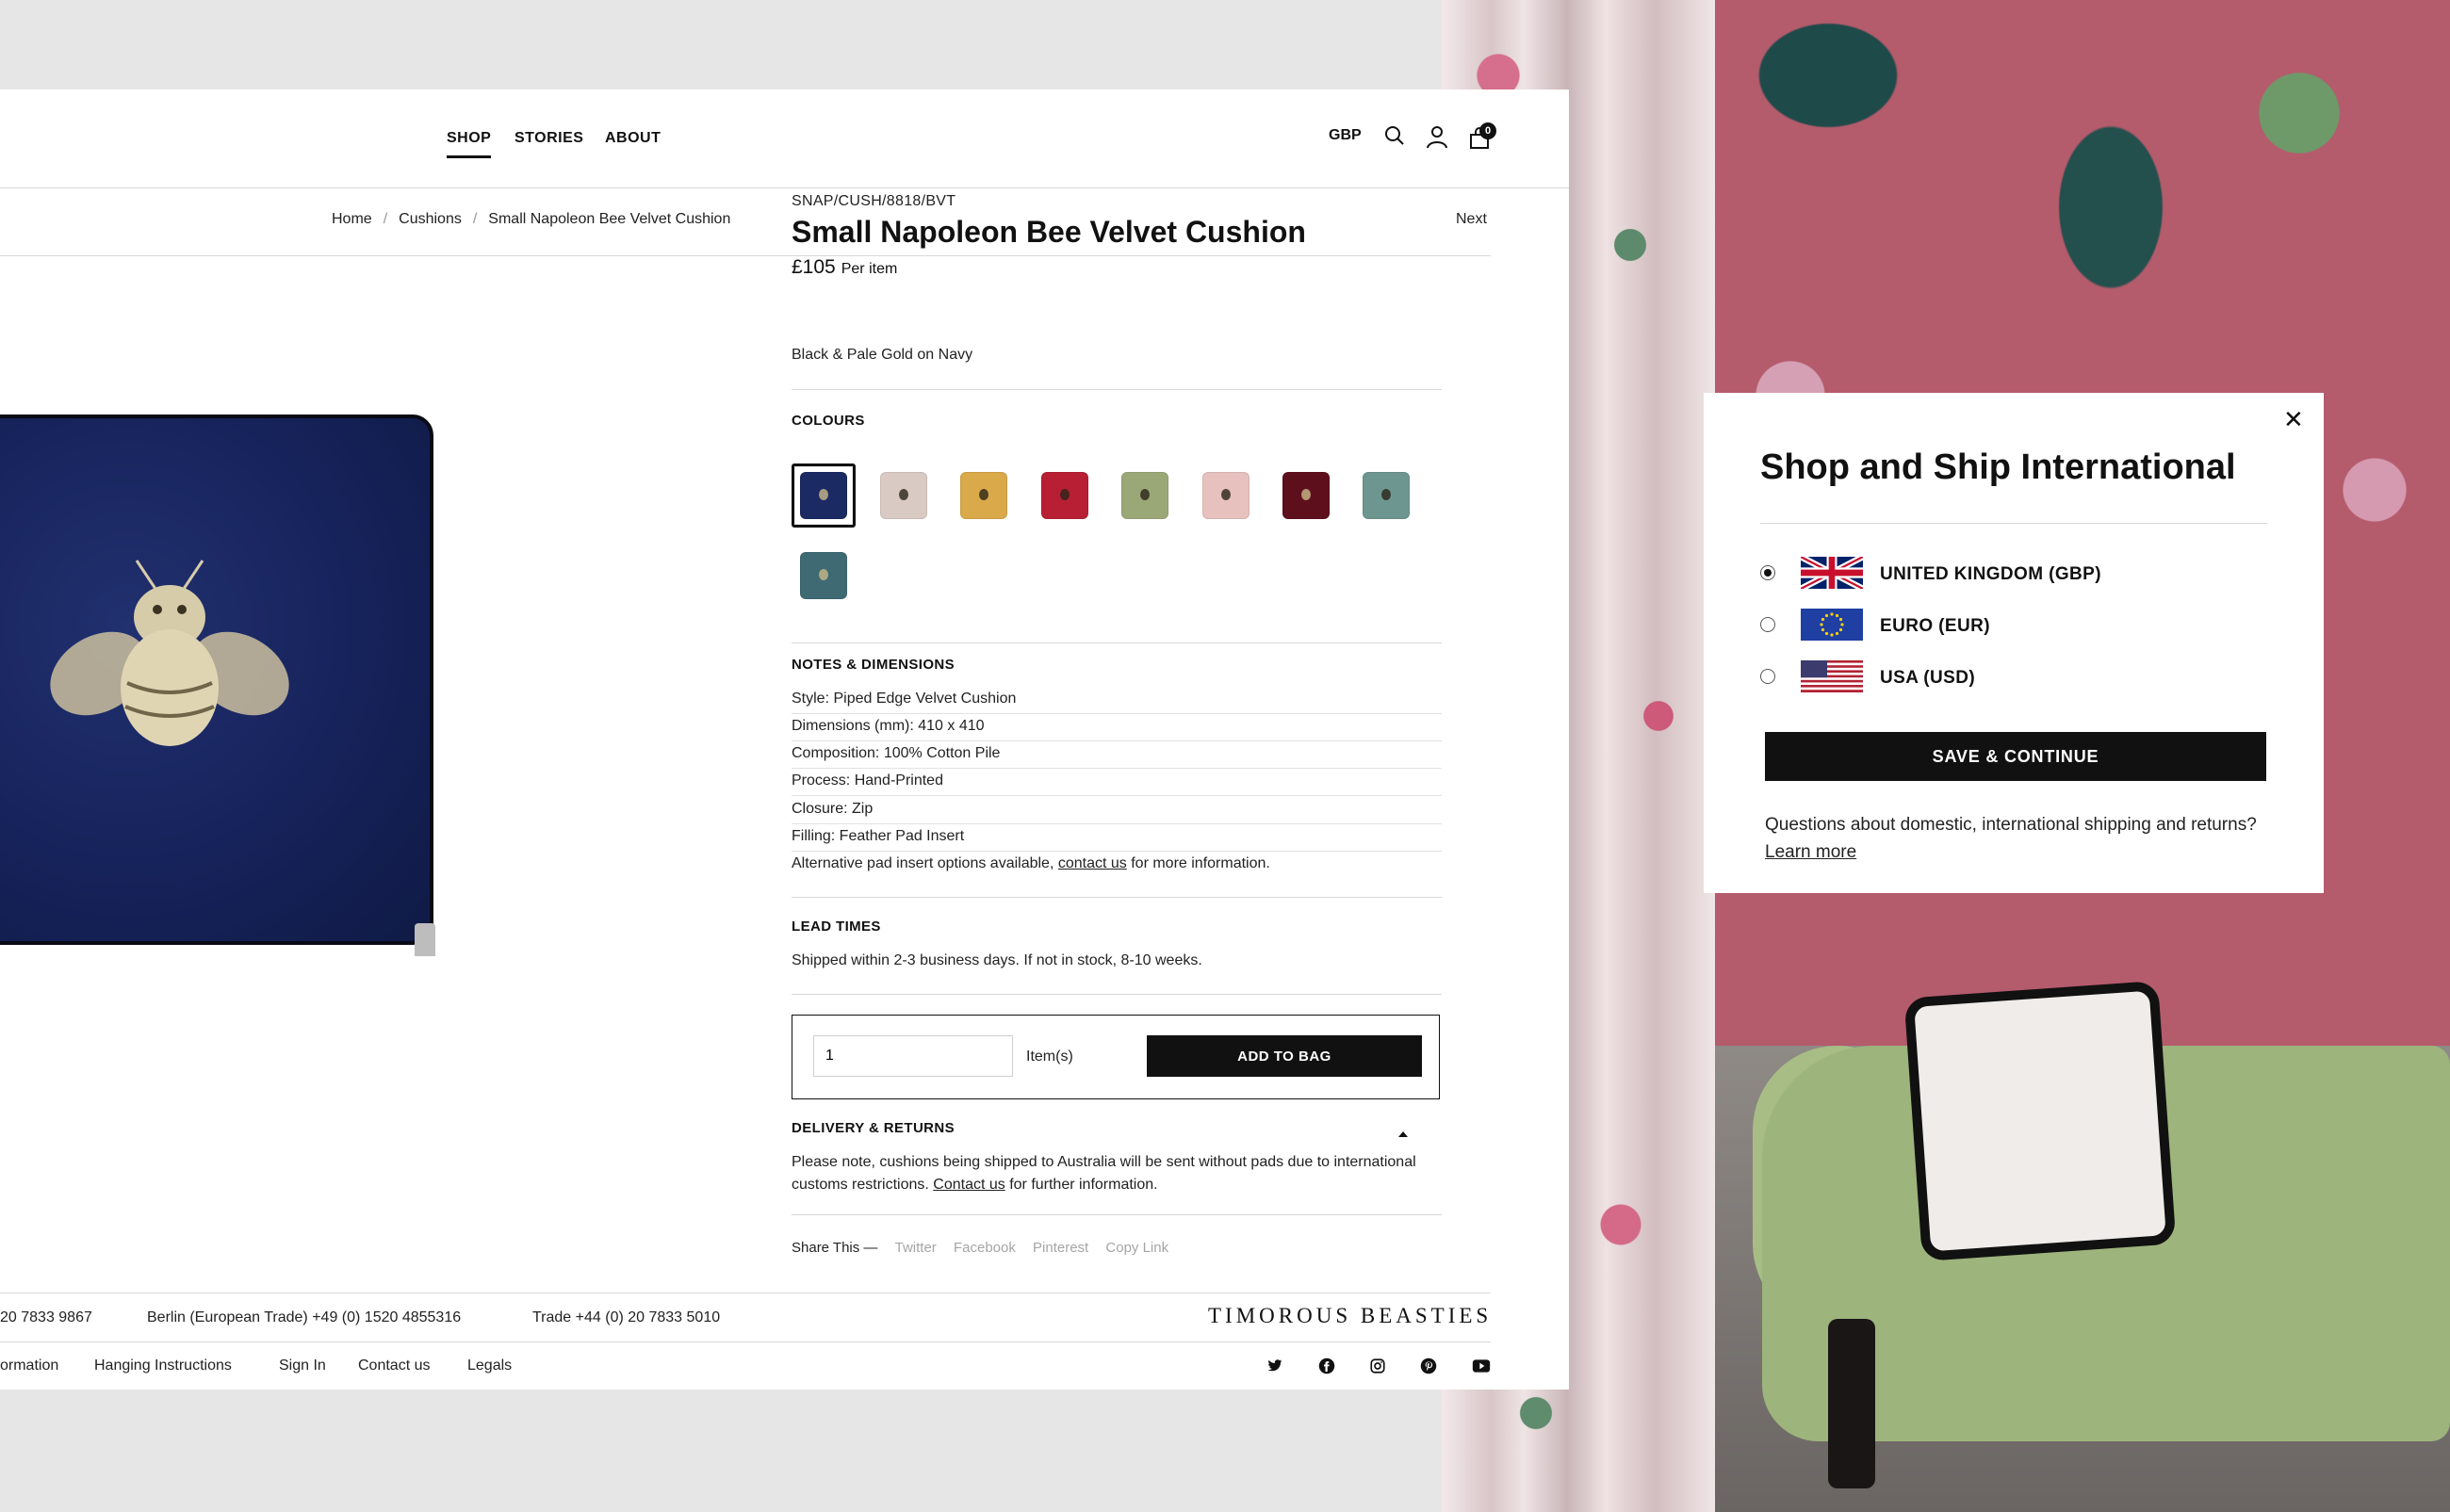  I want to click on footer-signin-link: Sign In, so click(302, 1366).